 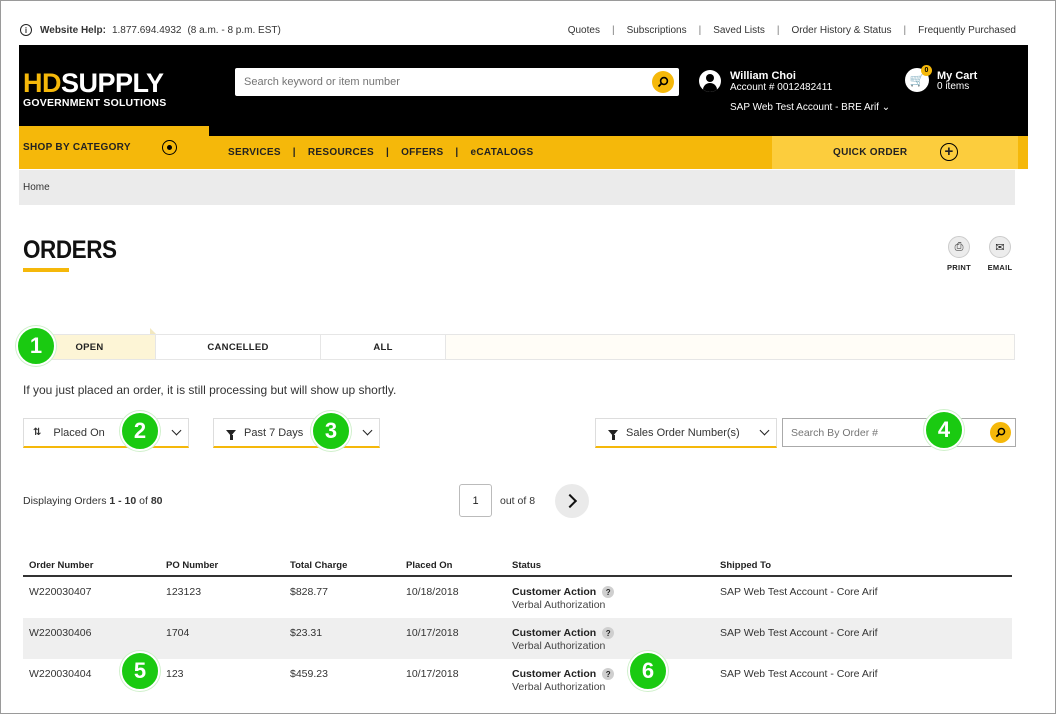 What do you see at coordinates (274, 432) in the screenshot?
I see `date-range-value: Past 7 Days` at bounding box center [274, 432].